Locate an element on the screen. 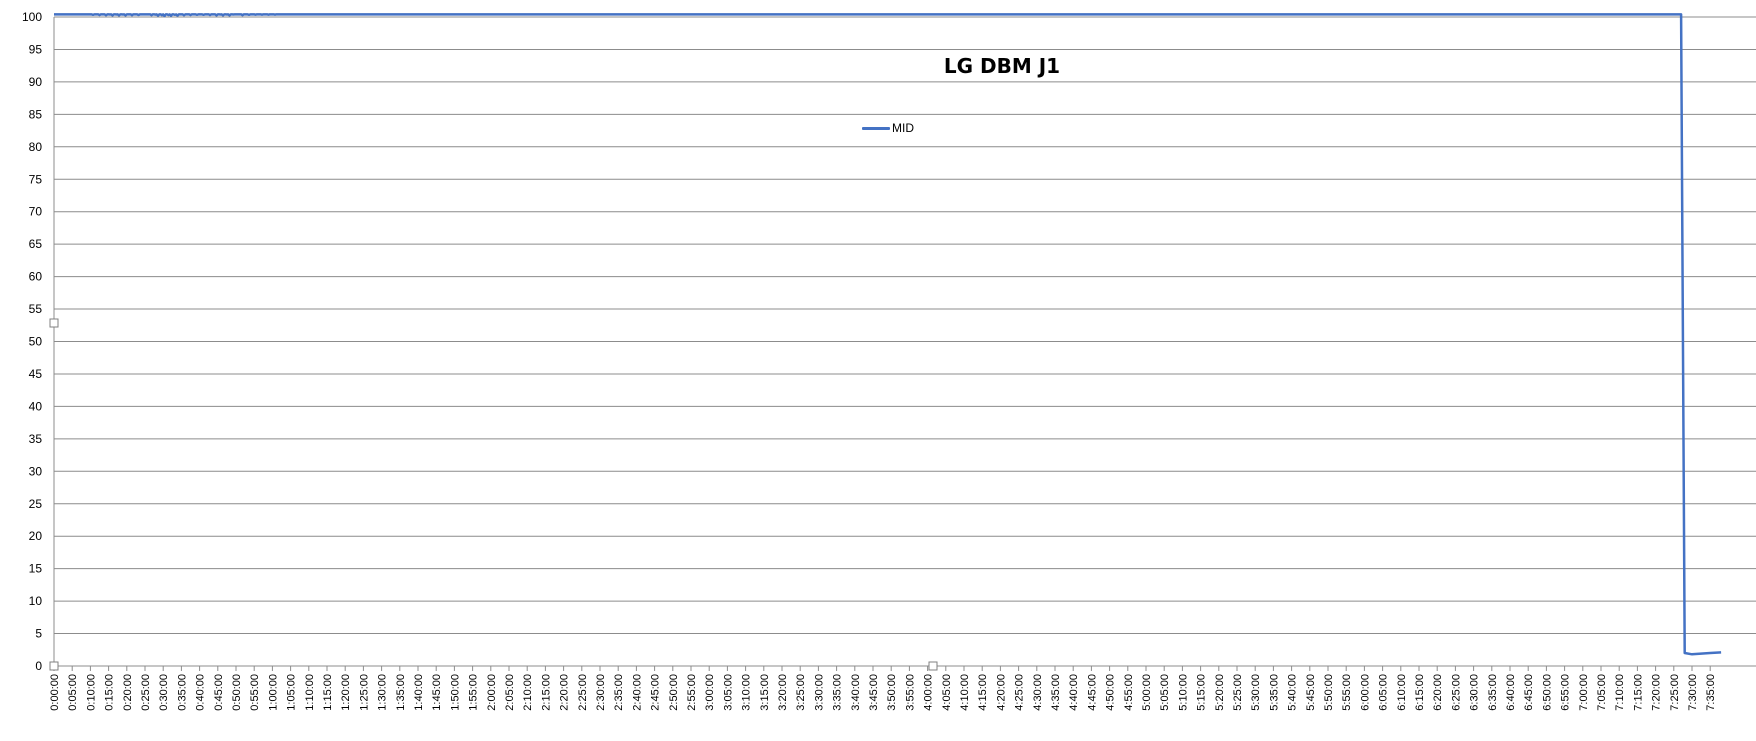  y-tick-label: 100 is located at coordinates (32, 17).